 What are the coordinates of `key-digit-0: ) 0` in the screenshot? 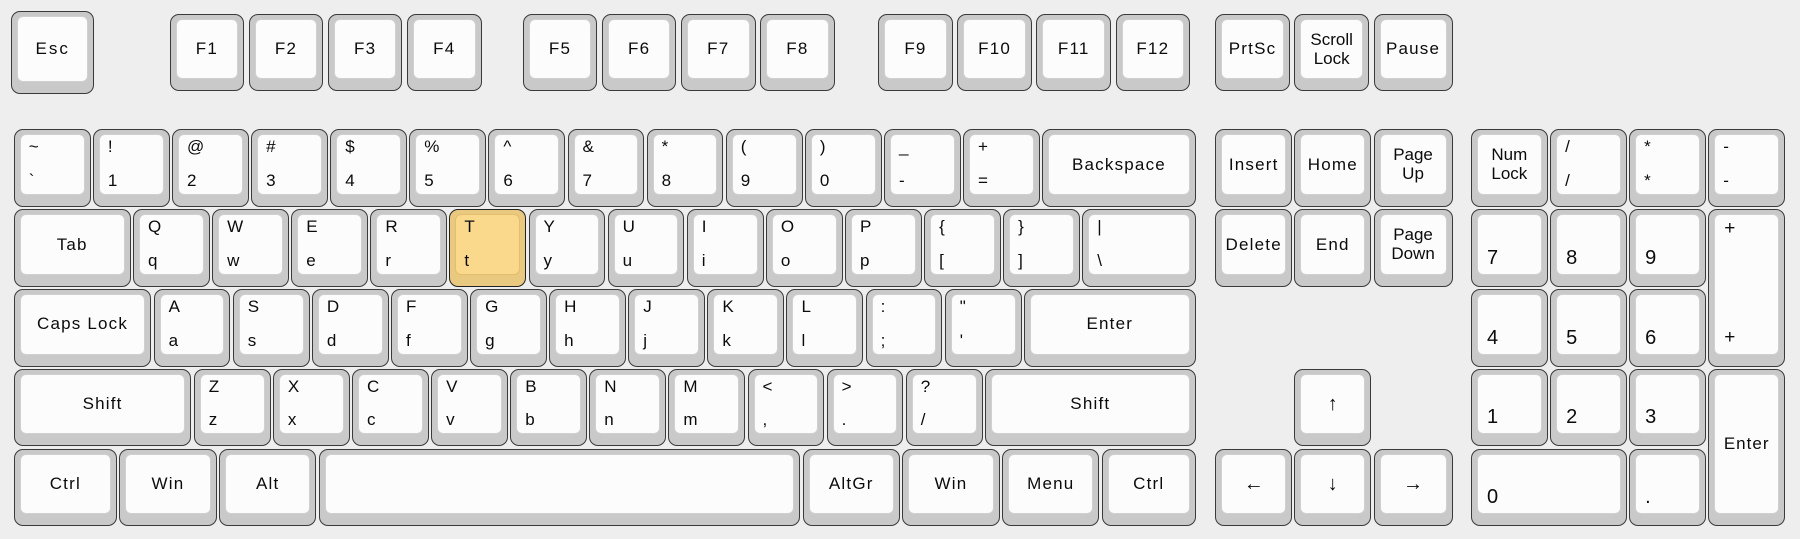 It's located at (843, 168).